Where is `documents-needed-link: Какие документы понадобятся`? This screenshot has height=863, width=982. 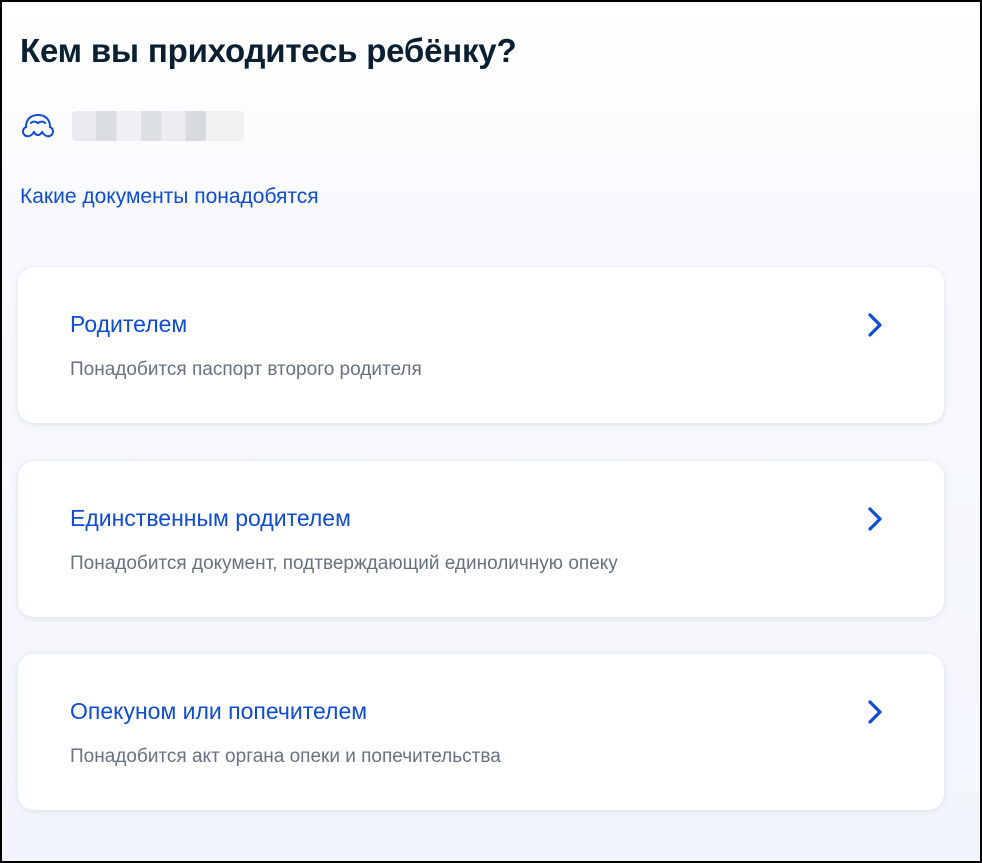 documents-needed-link: Какие документы понадобятся is located at coordinates (169, 197).